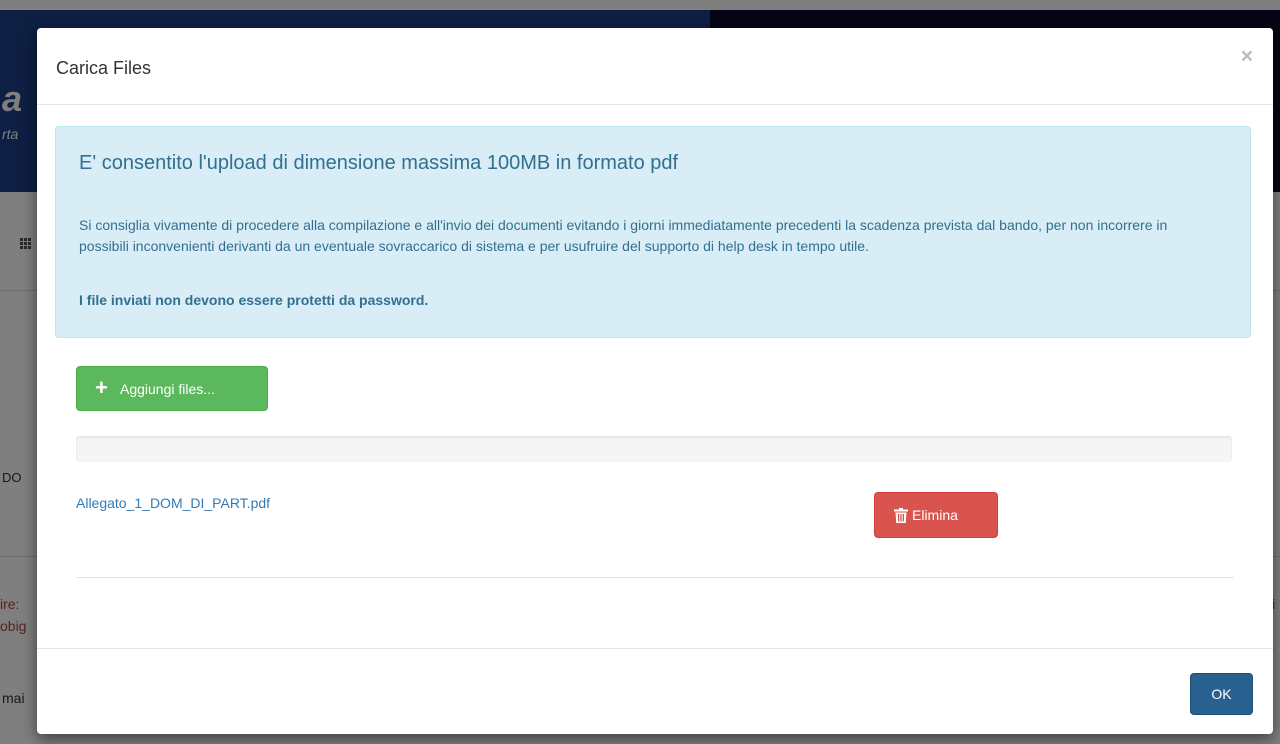 Image resolution: width=1280 pixels, height=744 pixels. What do you see at coordinates (655, 66) in the screenshot?
I see `modal-header: Carica Files ×` at bounding box center [655, 66].